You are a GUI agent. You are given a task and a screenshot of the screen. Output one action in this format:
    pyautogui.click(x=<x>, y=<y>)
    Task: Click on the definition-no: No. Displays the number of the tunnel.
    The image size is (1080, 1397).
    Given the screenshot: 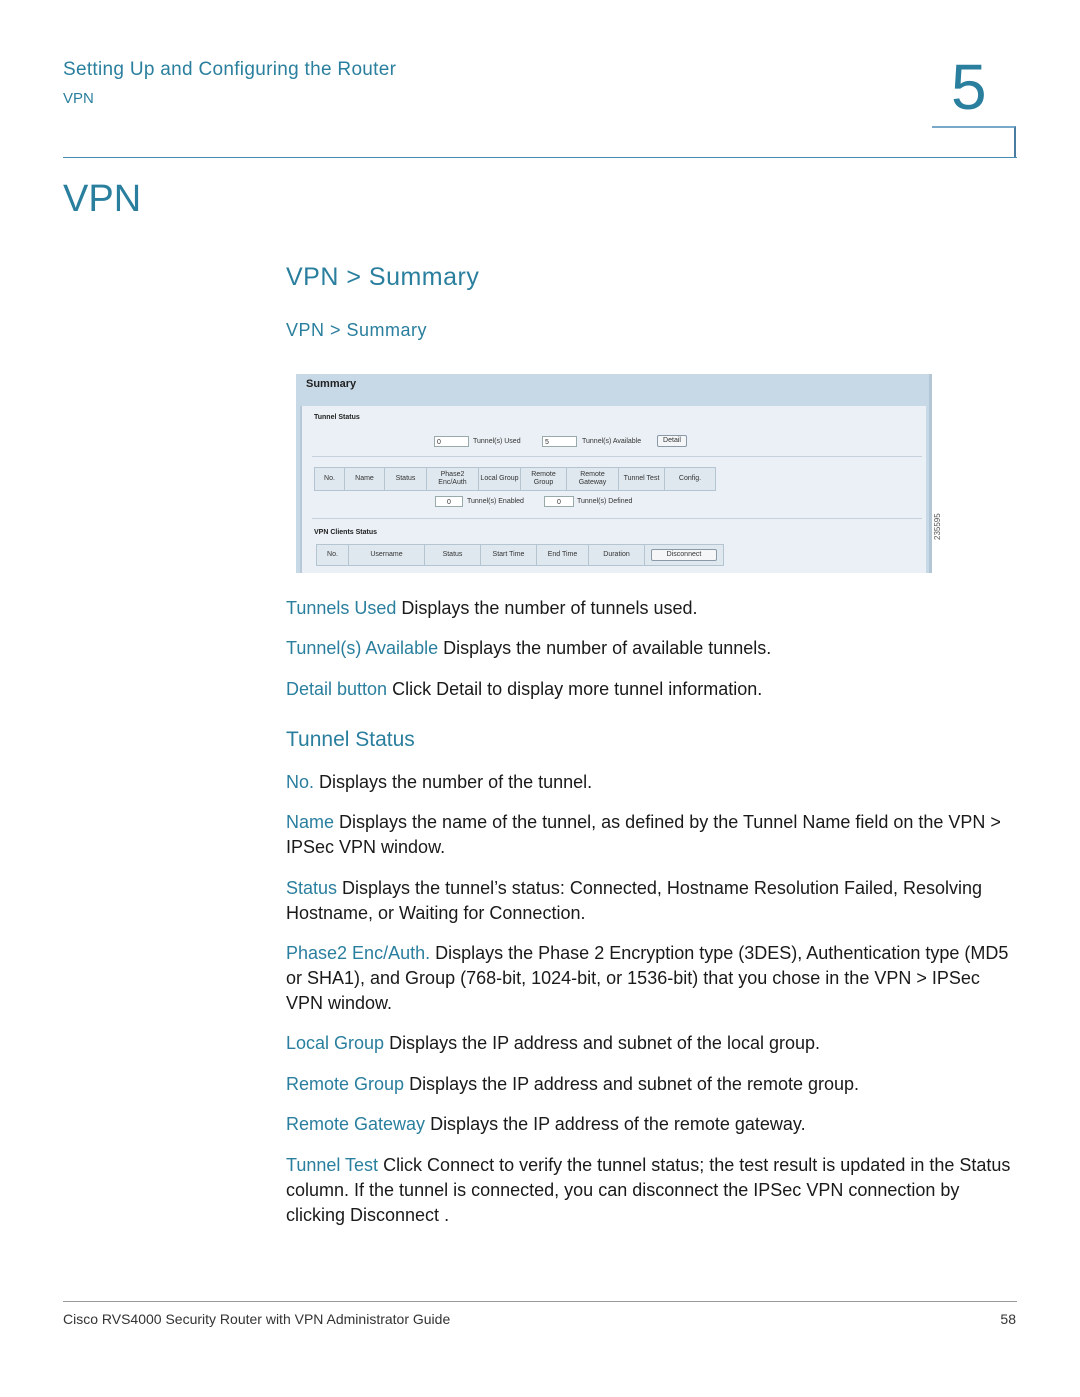 What is the action you would take?
    pyautogui.click(x=653, y=782)
    